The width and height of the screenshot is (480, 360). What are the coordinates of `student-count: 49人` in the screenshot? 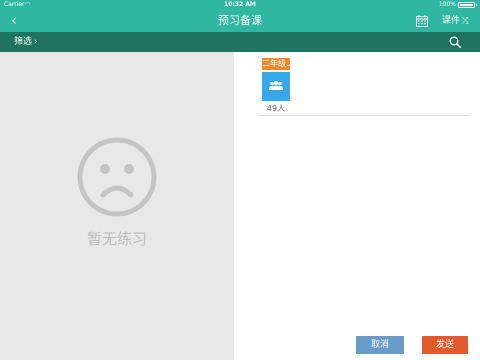 It's located at (276, 108).